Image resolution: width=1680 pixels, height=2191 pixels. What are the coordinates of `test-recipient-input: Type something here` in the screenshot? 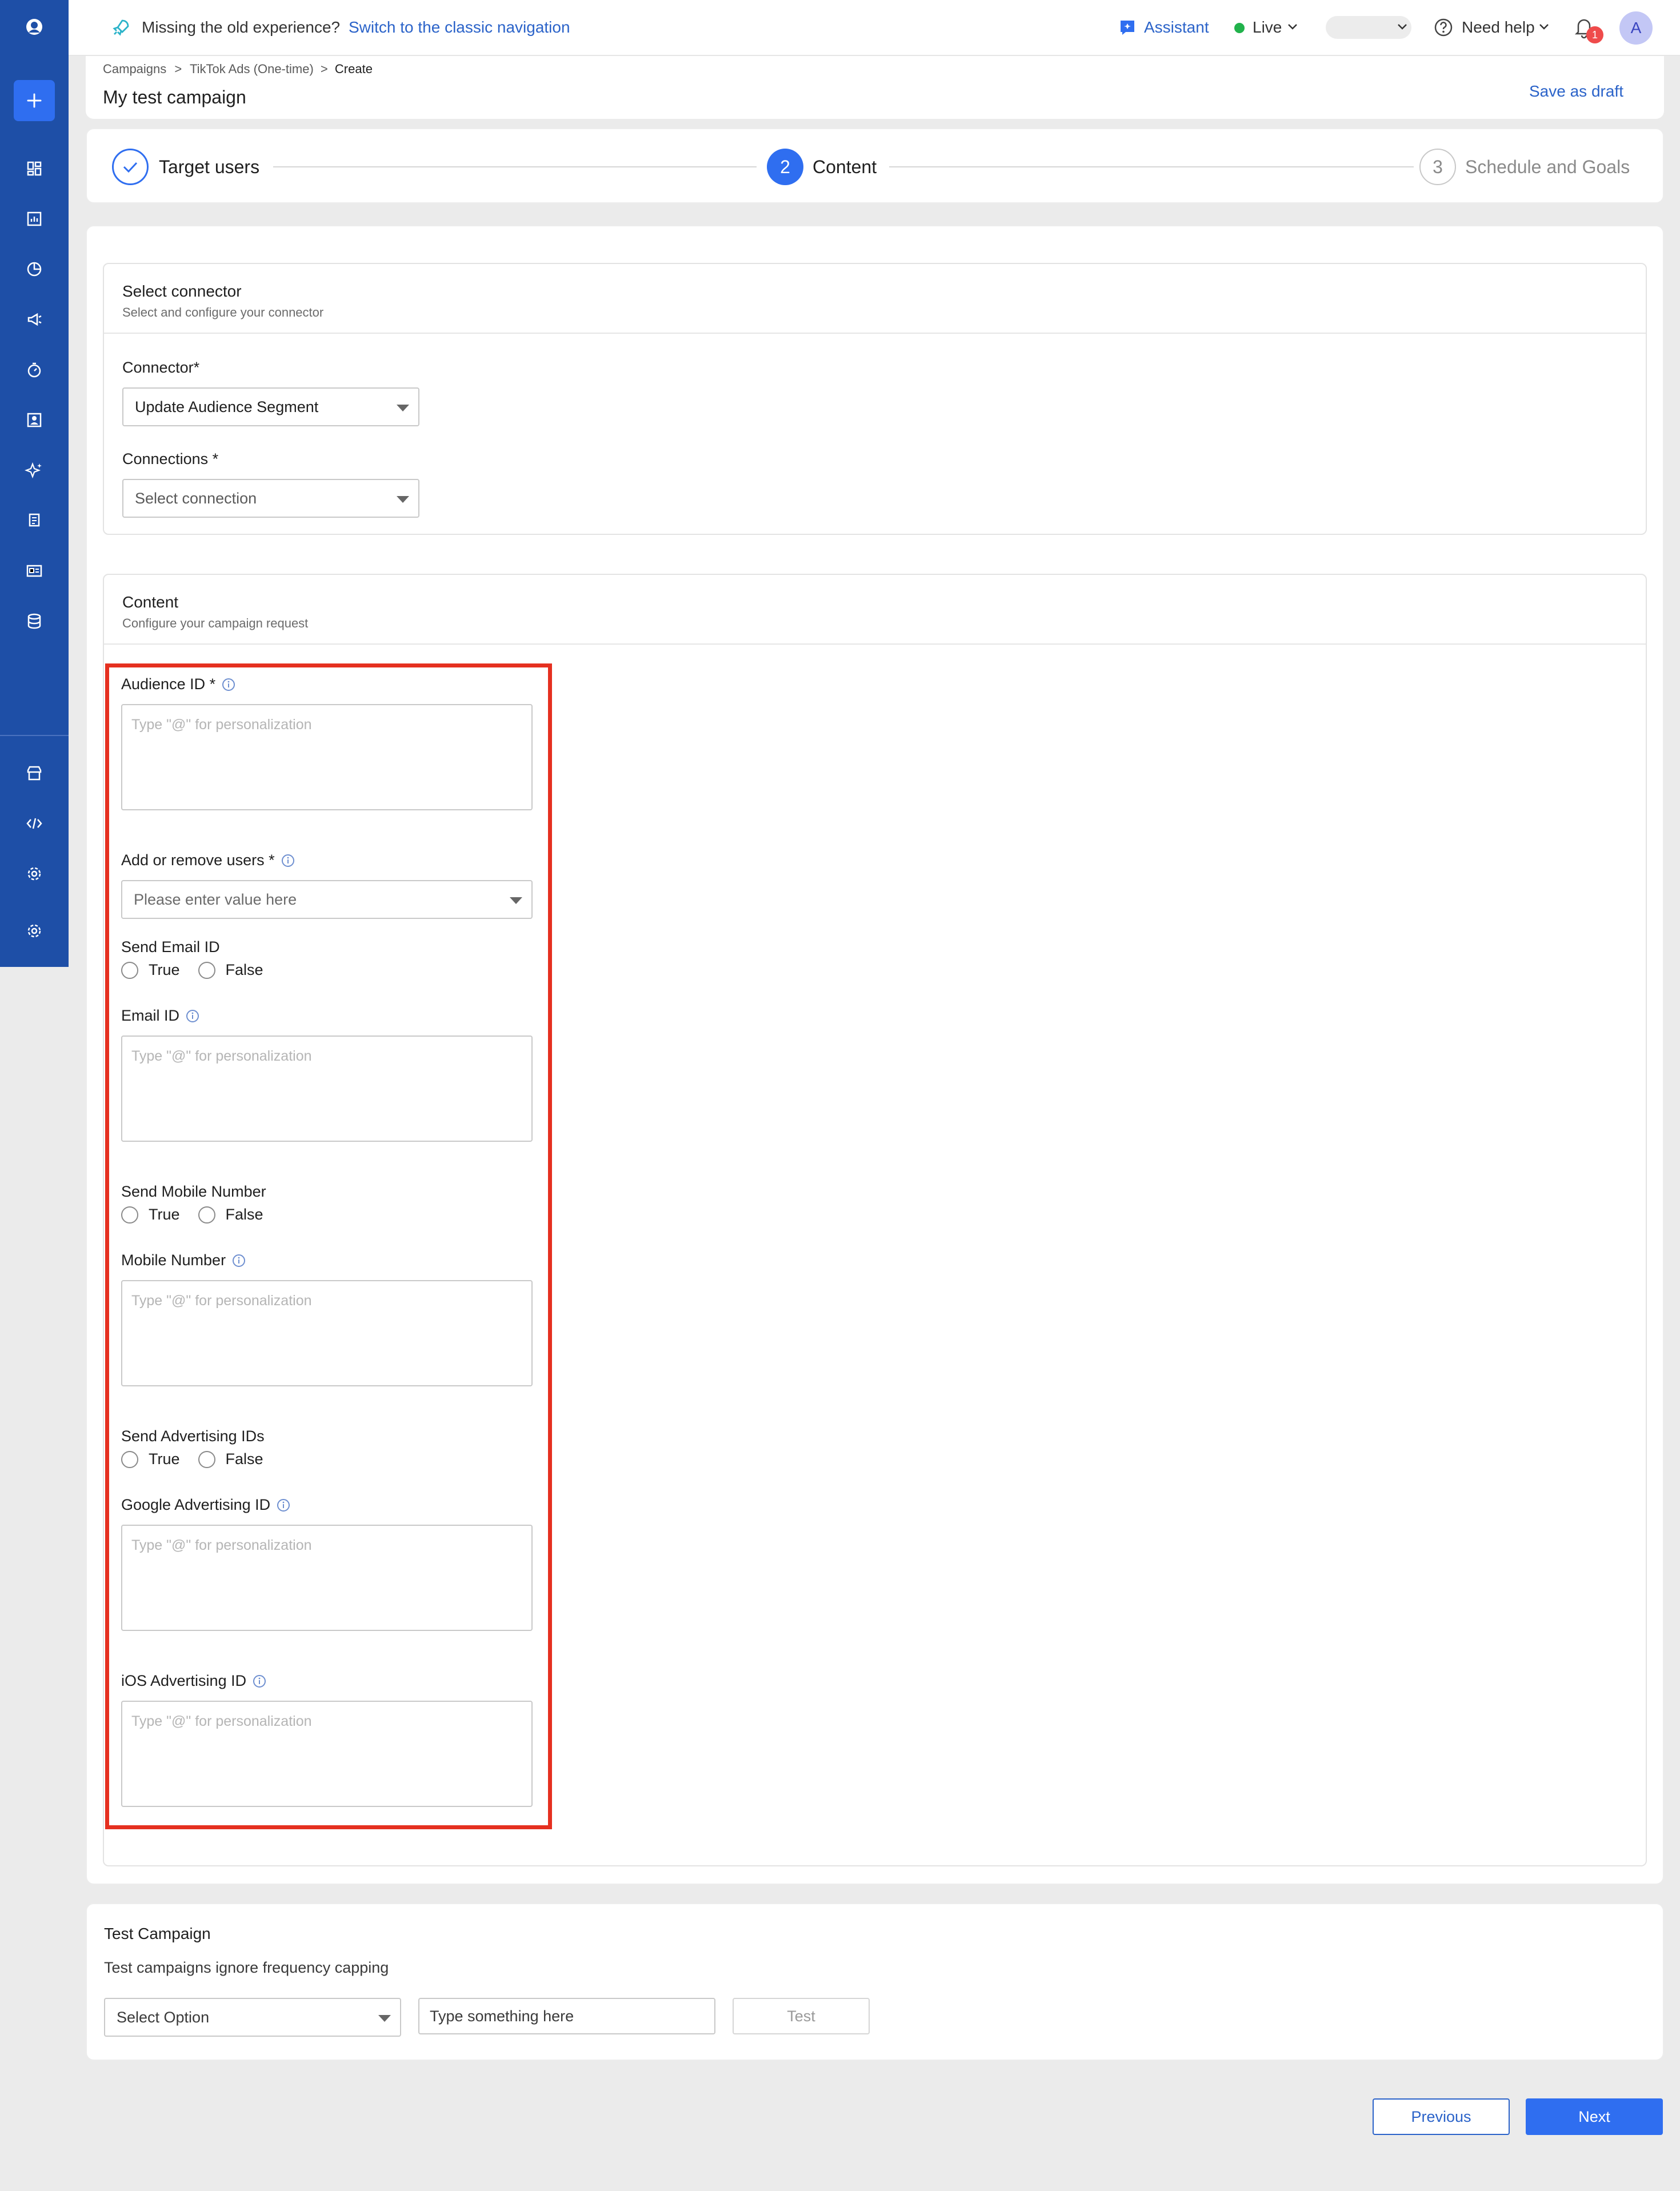 It's located at (566, 2016).